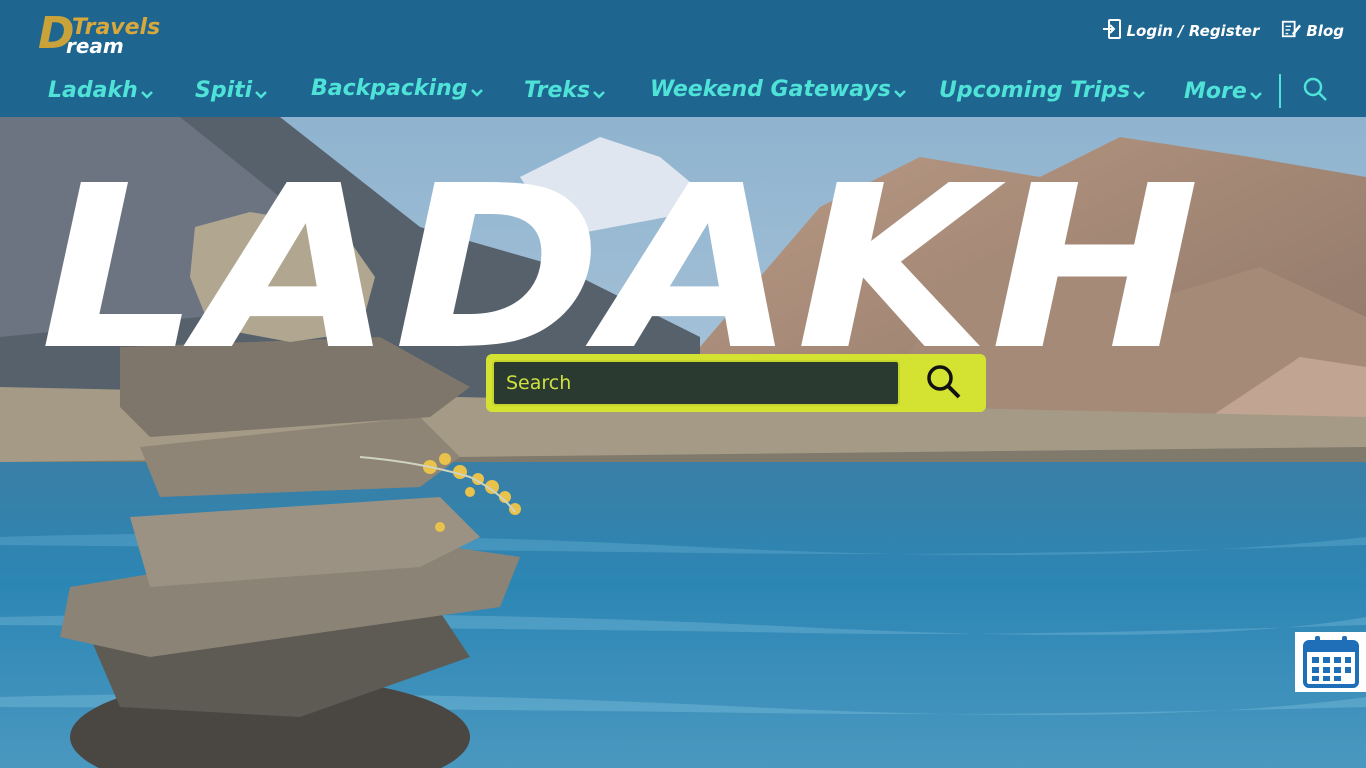 The image size is (1366, 768). What do you see at coordinates (93, 90) in the screenshot?
I see `nav-item-label: Ladakh` at bounding box center [93, 90].